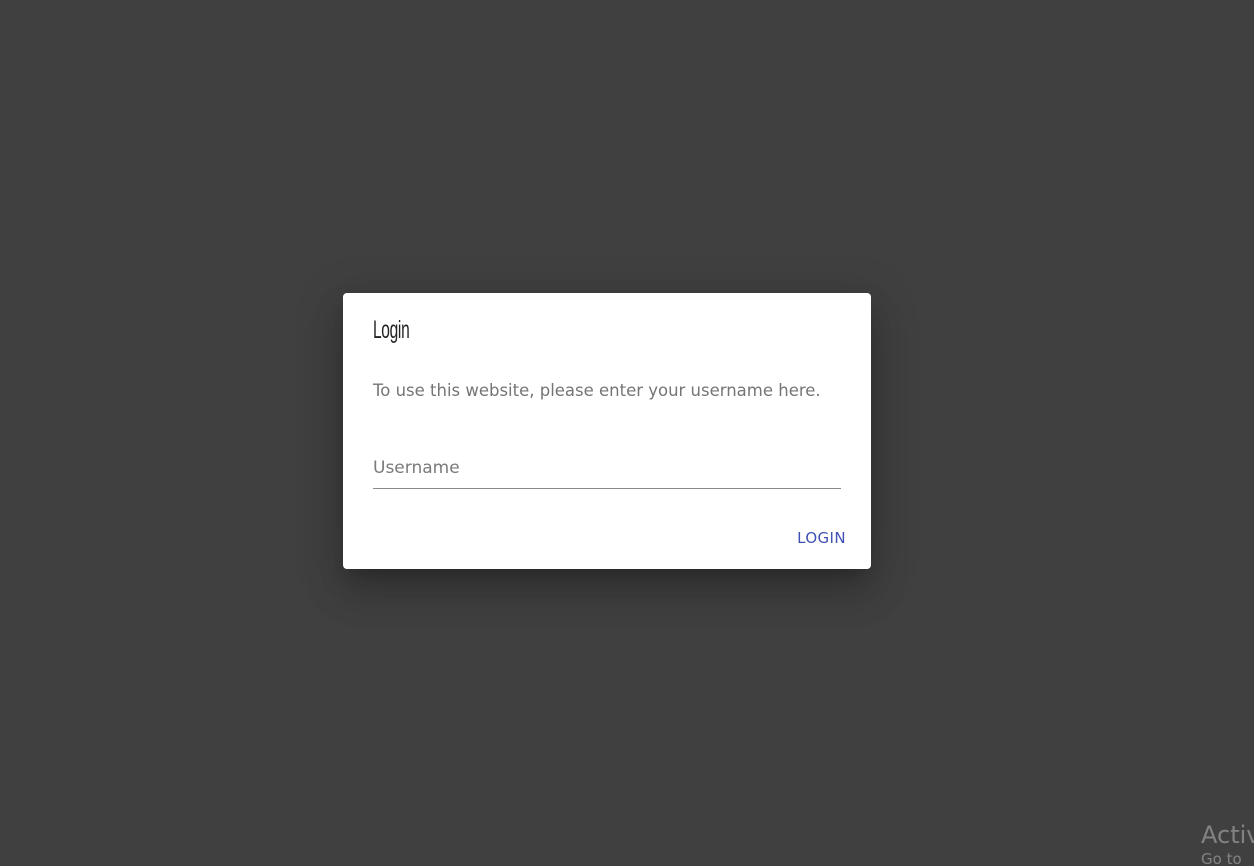 The image size is (1254, 866). I want to click on watermark-line-1: Activ, so click(1227, 835).